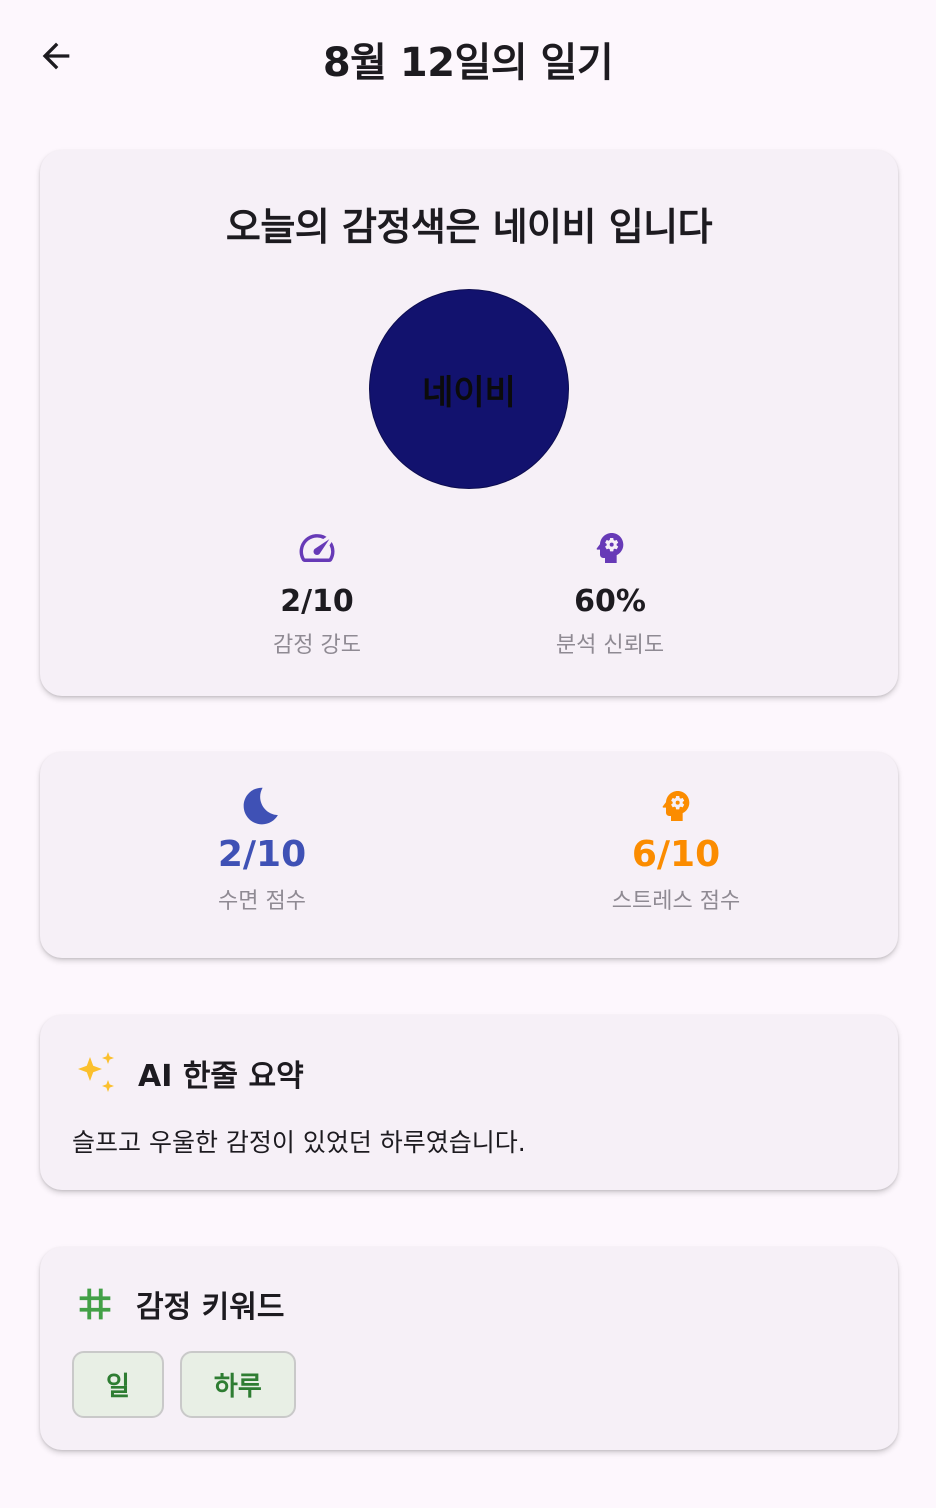 The image size is (936, 1508). I want to click on keyword-chips: 일 하루, so click(184, 1384).